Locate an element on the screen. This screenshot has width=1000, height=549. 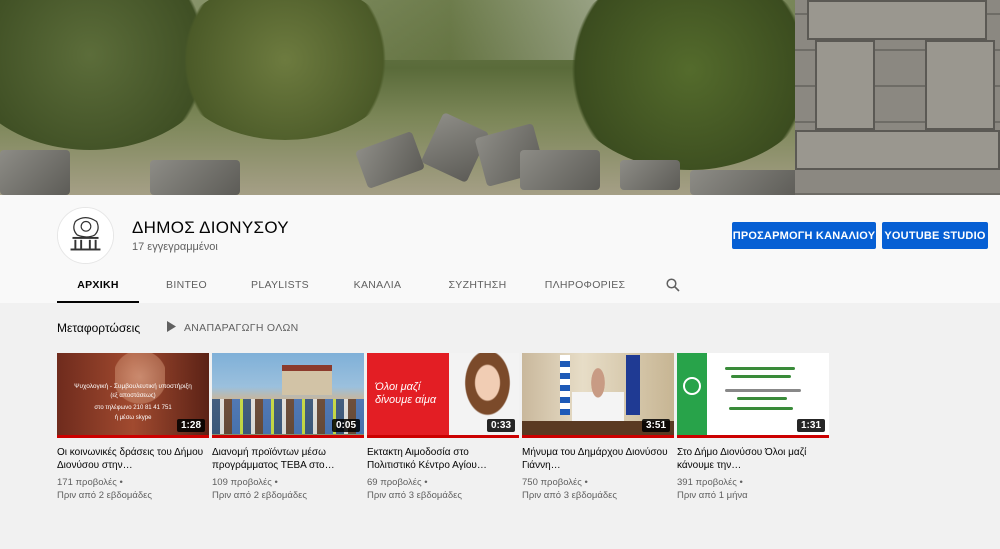
video-duration: 1:28 is located at coordinates (190, 425).